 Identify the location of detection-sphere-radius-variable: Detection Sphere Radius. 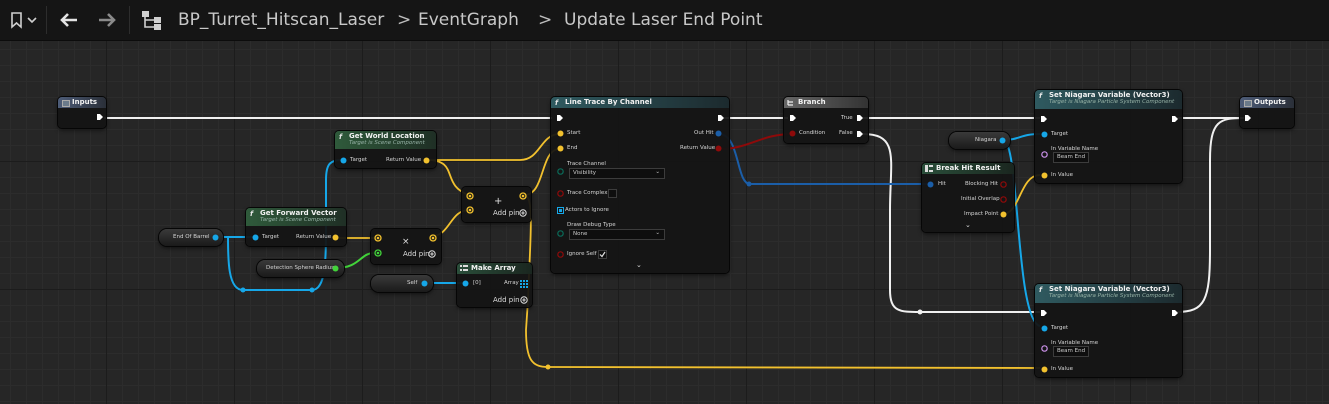
(300, 268).